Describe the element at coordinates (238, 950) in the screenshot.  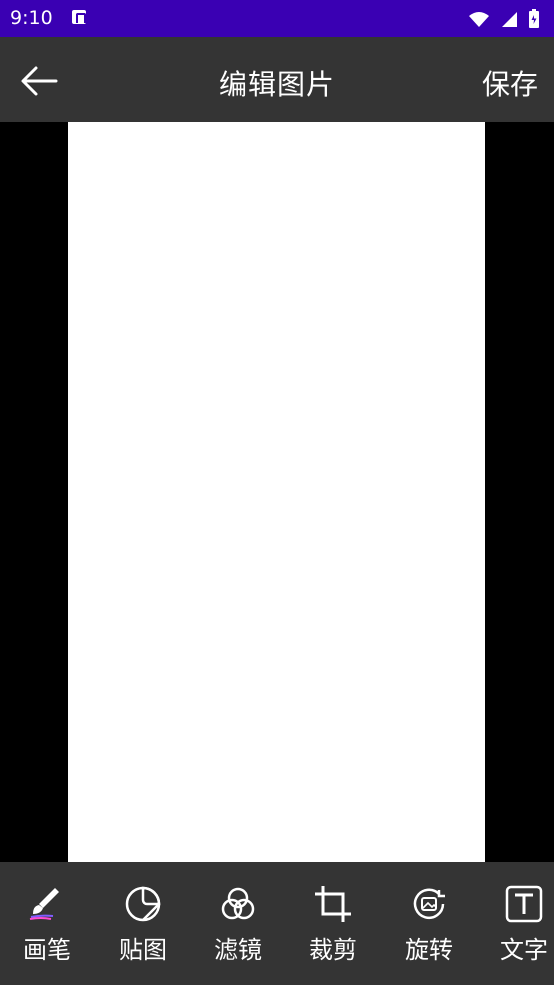
I see `tool-label: 滤镜` at that location.